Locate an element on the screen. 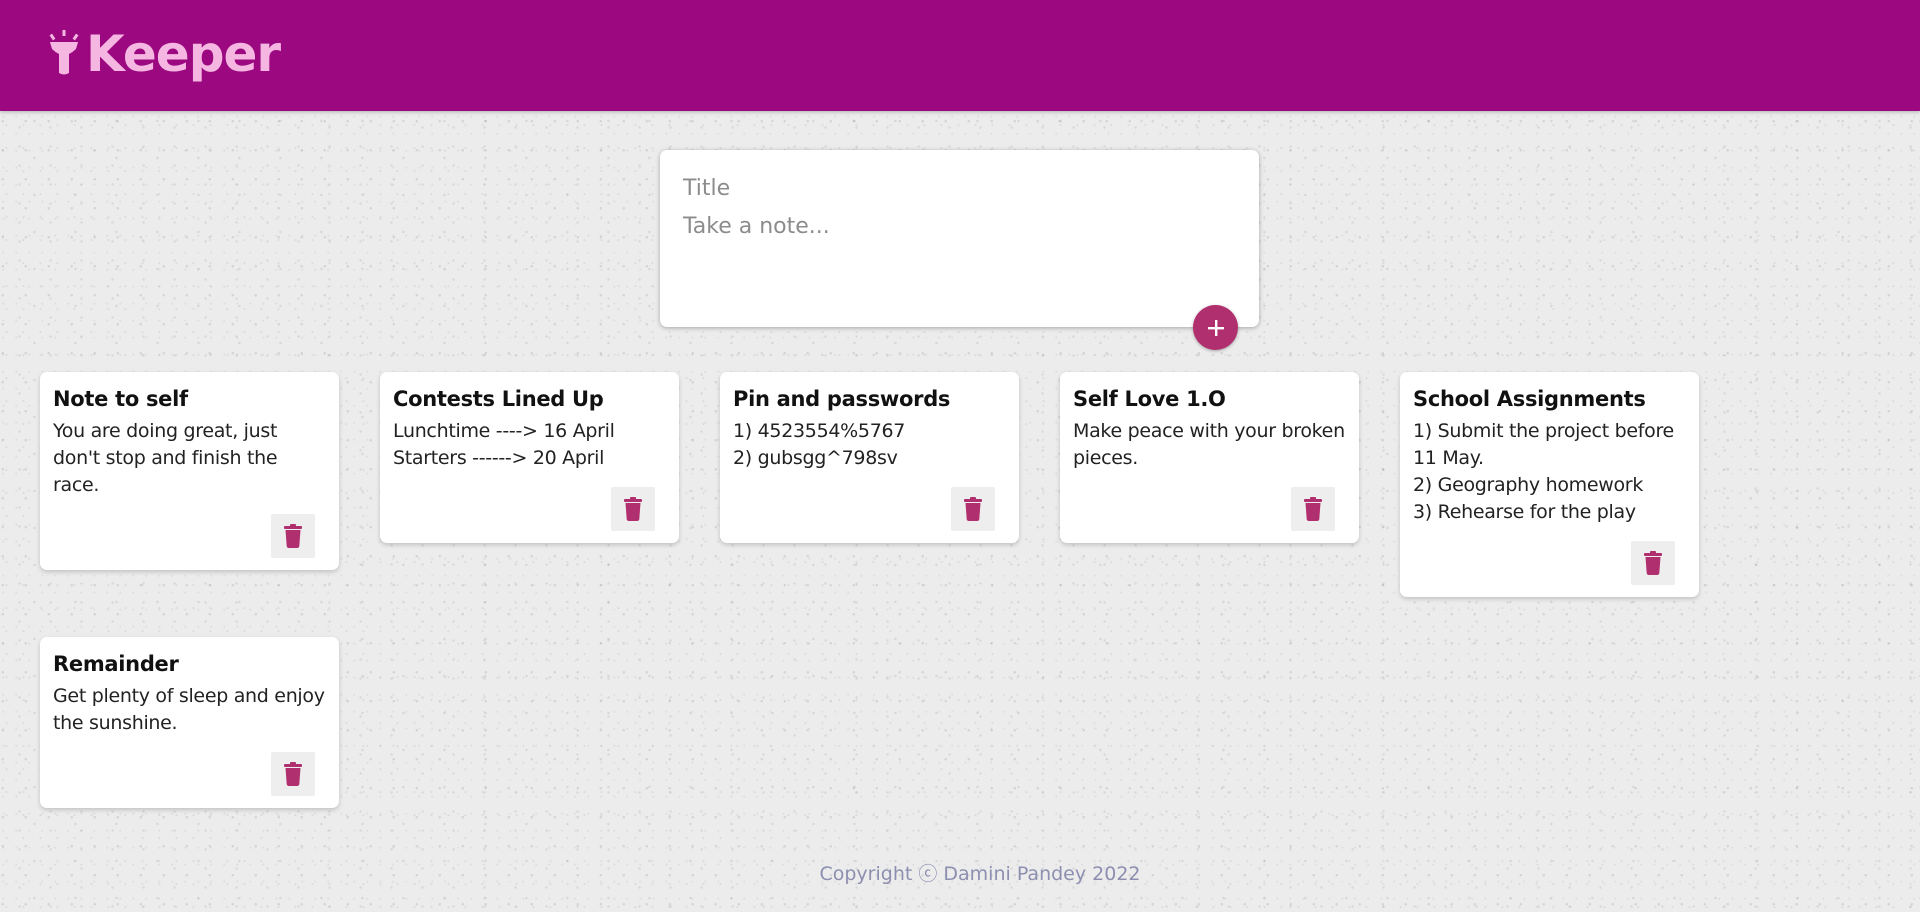 The width and height of the screenshot is (1920, 912). note-title: Self Love 1.O is located at coordinates (1149, 399).